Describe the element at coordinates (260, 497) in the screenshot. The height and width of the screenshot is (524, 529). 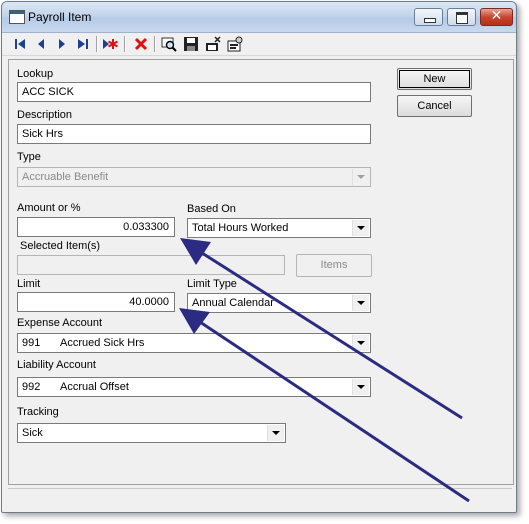
I see `status-bar` at that location.